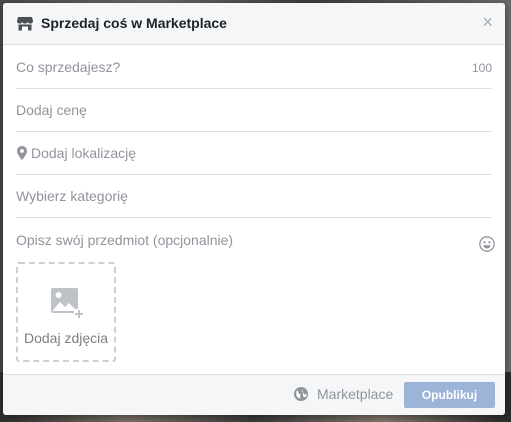 Image resolution: width=511 pixels, height=422 pixels. I want to click on location-field: Dodaj lokalizację, so click(254, 153).